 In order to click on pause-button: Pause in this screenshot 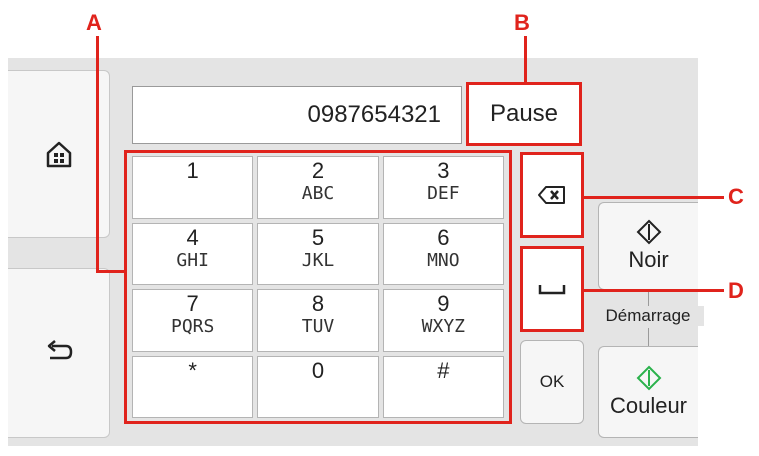, I will do `click(524, 114)`.